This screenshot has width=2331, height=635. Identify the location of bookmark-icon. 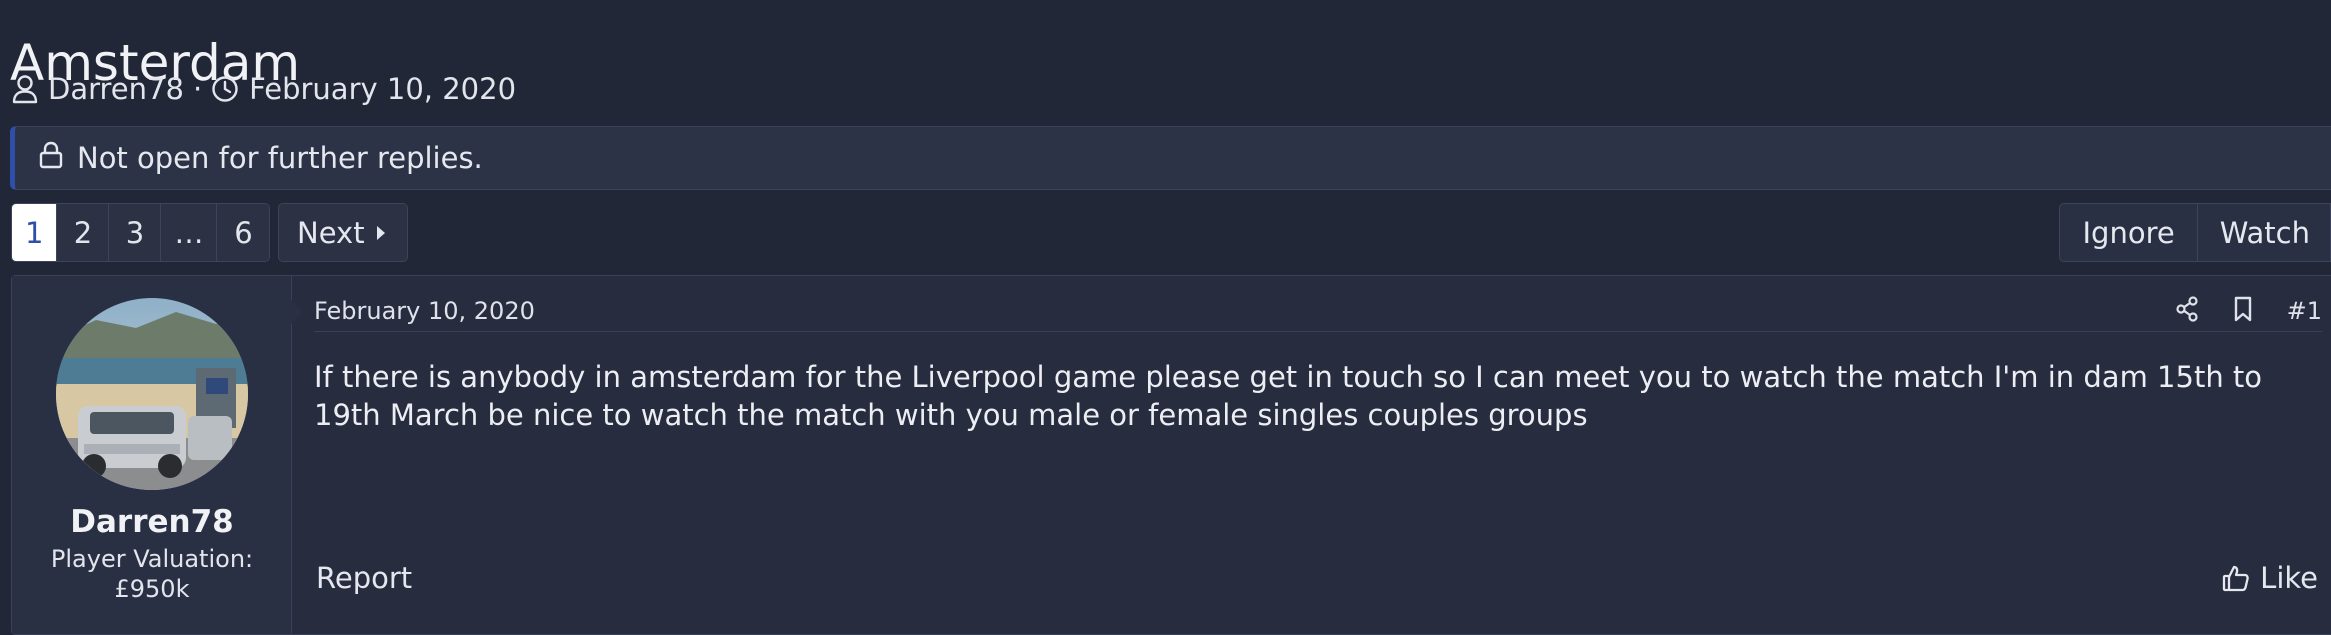
(2243, 311).